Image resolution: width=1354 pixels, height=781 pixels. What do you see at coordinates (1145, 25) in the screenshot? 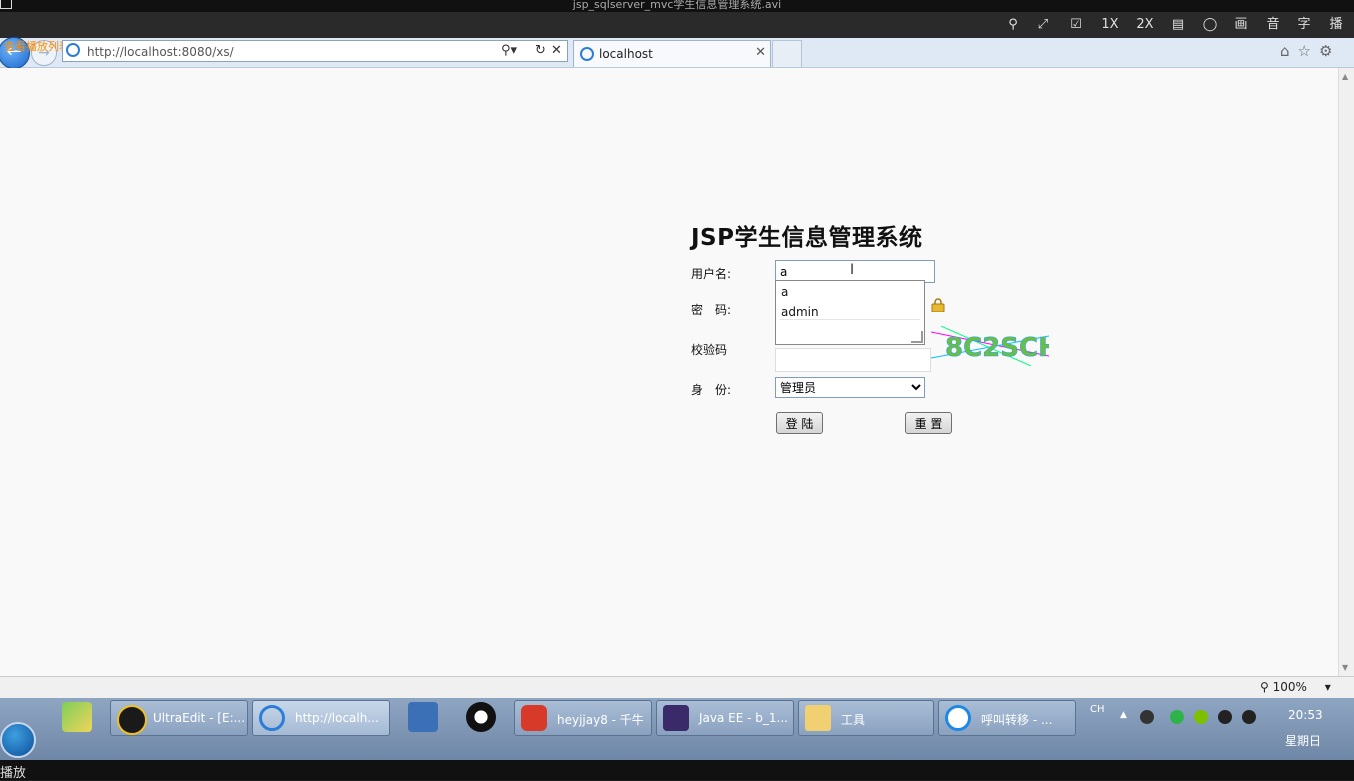
I see `speed-2x-button: 2X` at bounding box center [1145, 25].